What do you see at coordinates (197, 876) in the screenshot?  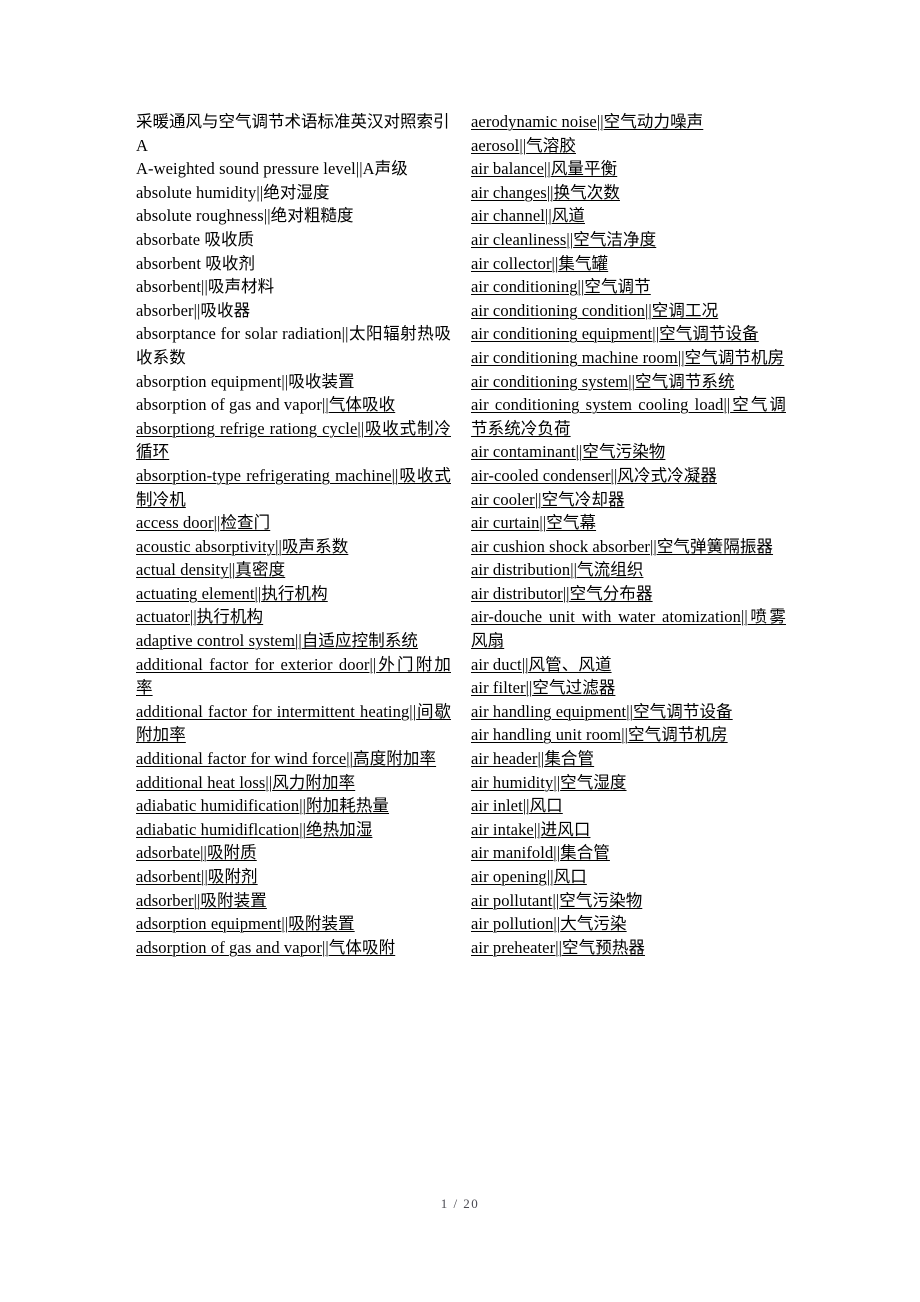 I see `dictionary-entry: adsorbent||吸附剂` at bounding box center [197, 876].